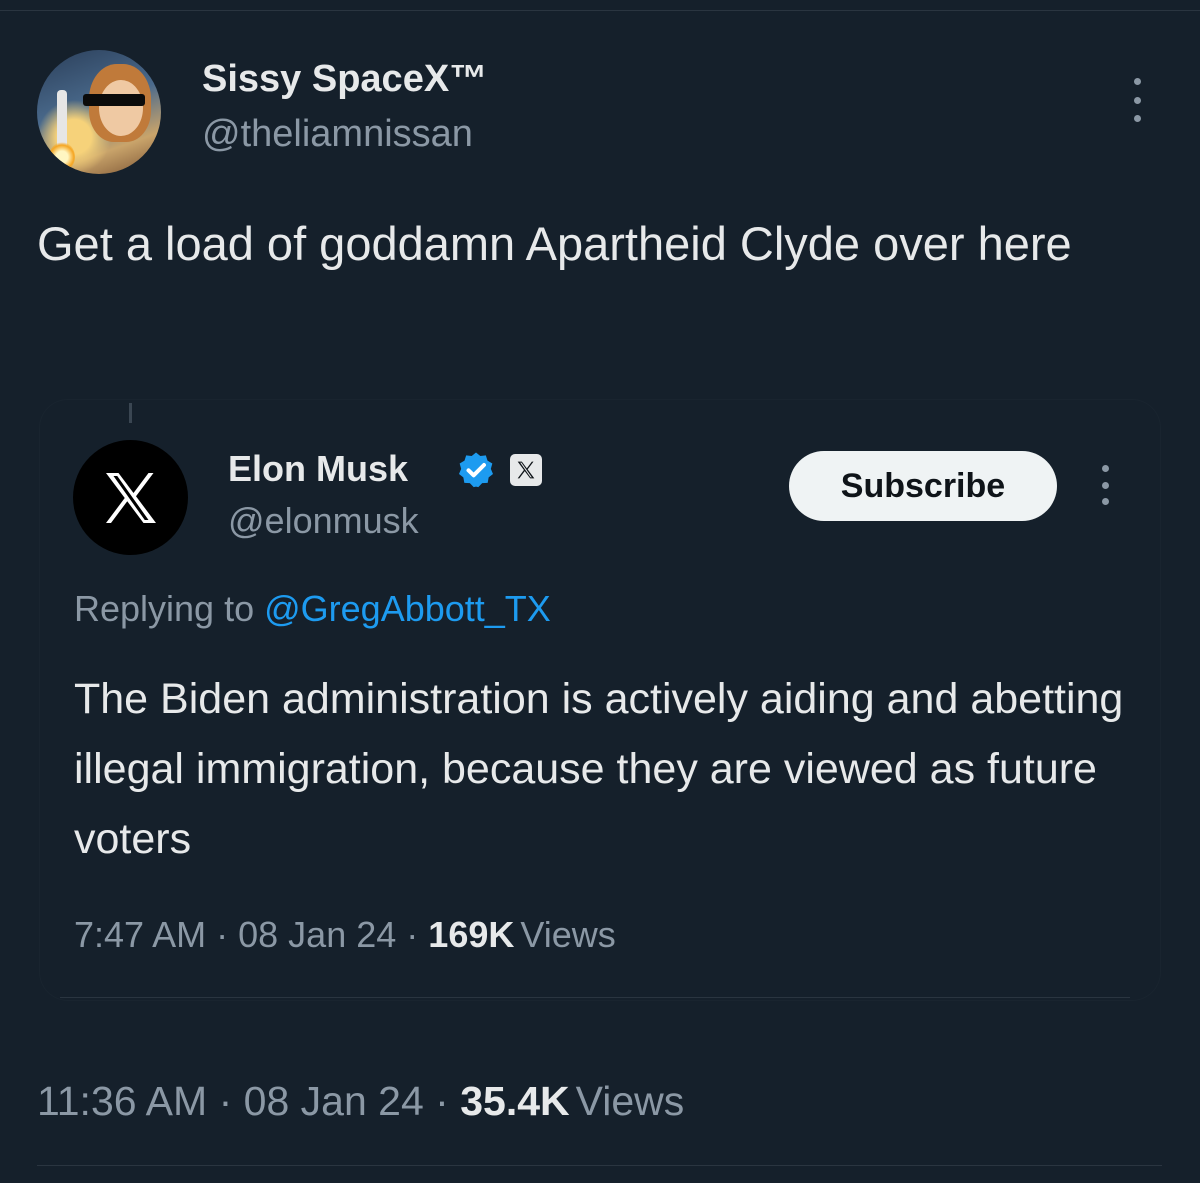 This screenshot has width=1200, height=1183. What do you see at coordinates (122, 1101) in the screenshot?
I see `tweet-time: 11:36 AM` at bounding box center [122, 1101].